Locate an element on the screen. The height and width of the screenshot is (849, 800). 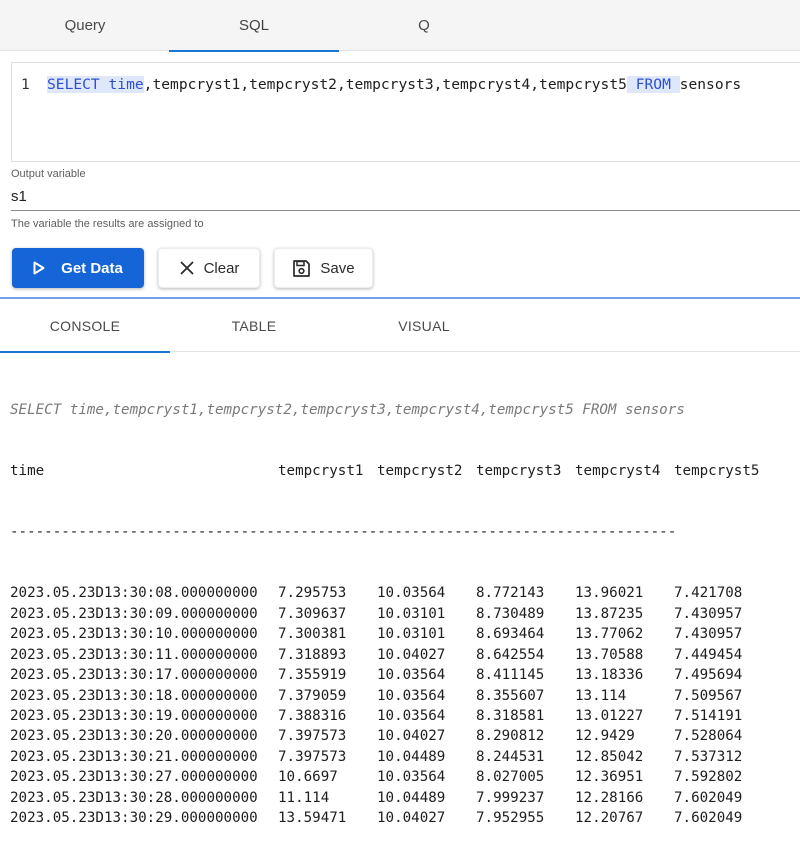
console-cell: 10.04489 is located at coordinates (411, 756).